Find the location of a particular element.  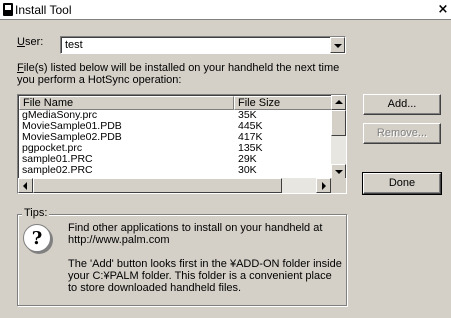

file-name: sample01.PRC is located at coordinates (57, 159).